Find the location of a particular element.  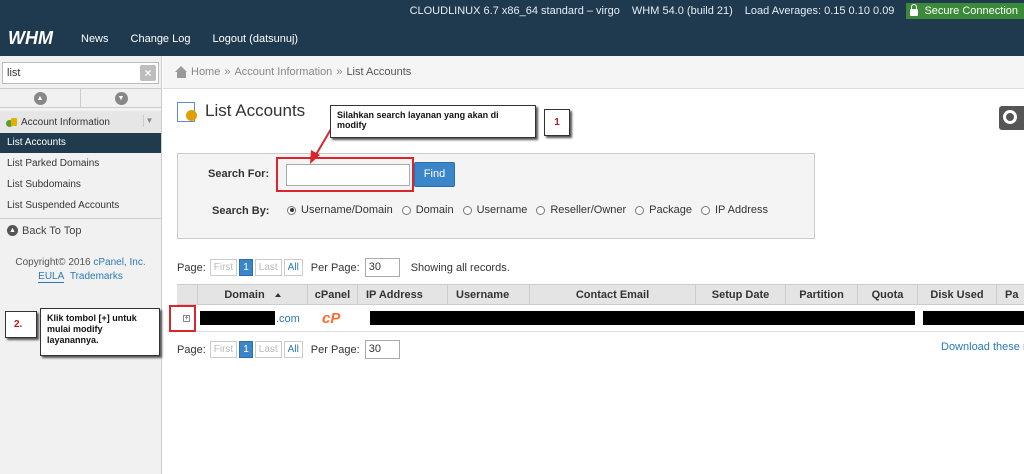

whm-logo: WHM is located at coordinates (30, 38).